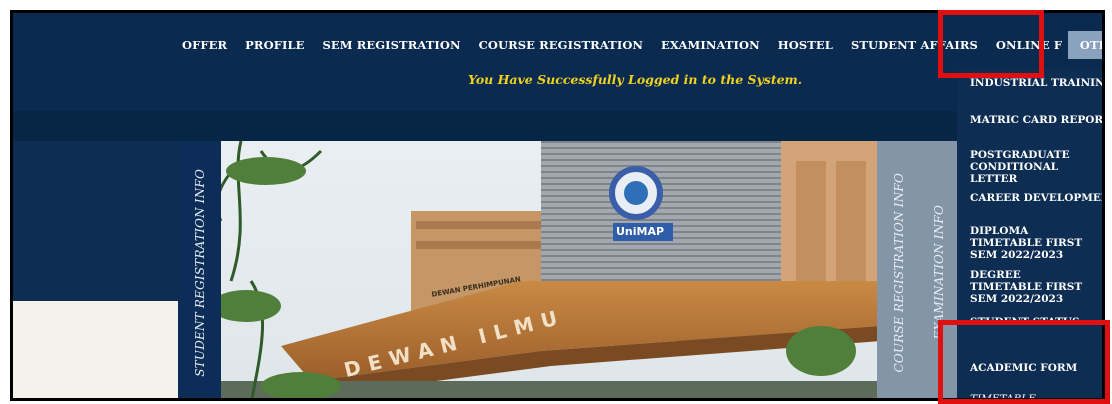 Image resolution: width=1112 pixels, height=404 pixels. What do you see at coordinates (1036, 83) in the screenshot?
I see `menu-industrial-training: INDUSTRIAL TRAINING` at bounding box center [1036, 83].